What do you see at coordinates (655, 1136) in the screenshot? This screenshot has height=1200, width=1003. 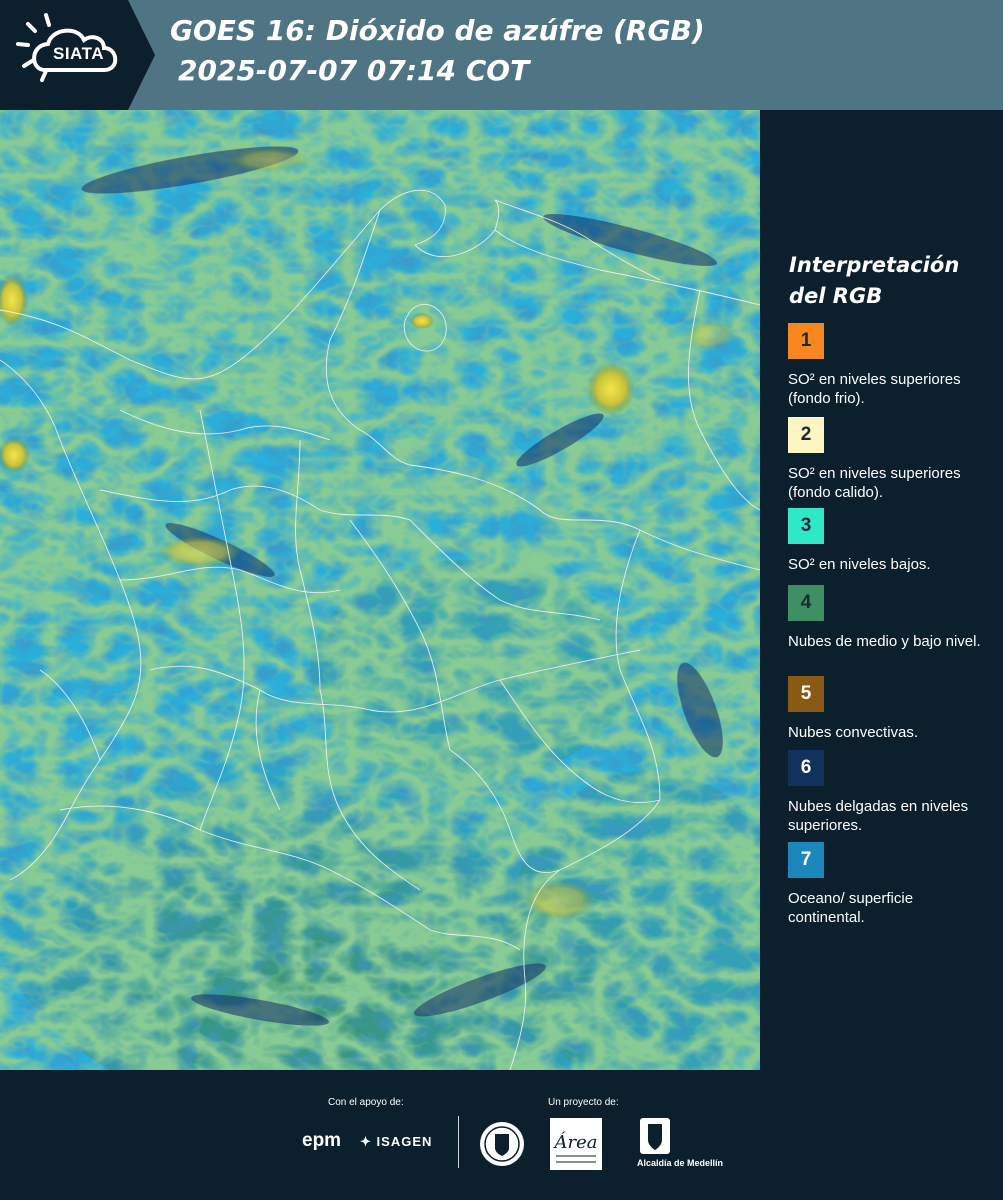 I see `alcaldia-shield-icon` at bounding box center [655, 1136].